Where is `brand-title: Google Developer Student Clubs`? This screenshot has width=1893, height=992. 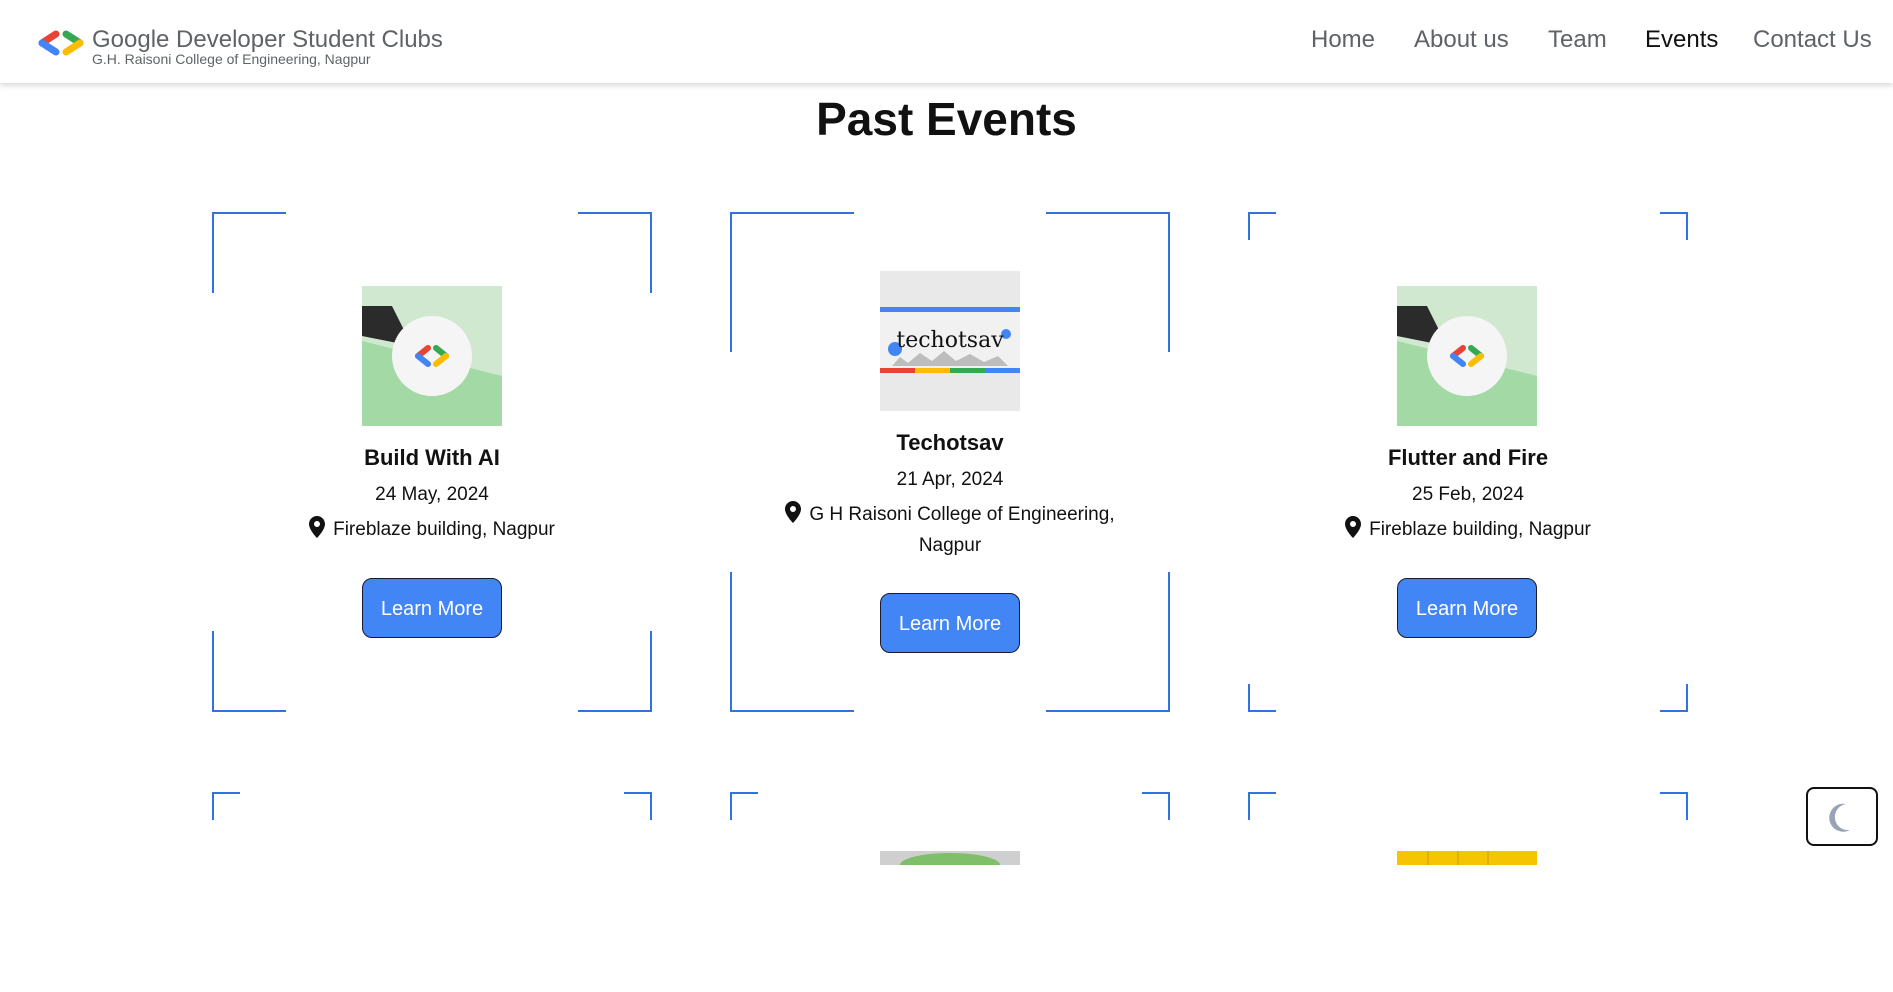
brand-title: Google Developer Student Clubs is located at coordinates (267, 40).